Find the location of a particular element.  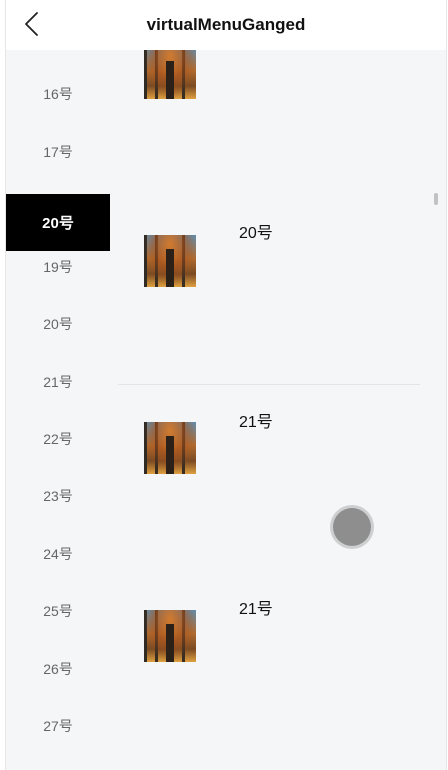

sidebar-item: 25号 is located at coordinates (58, 610).